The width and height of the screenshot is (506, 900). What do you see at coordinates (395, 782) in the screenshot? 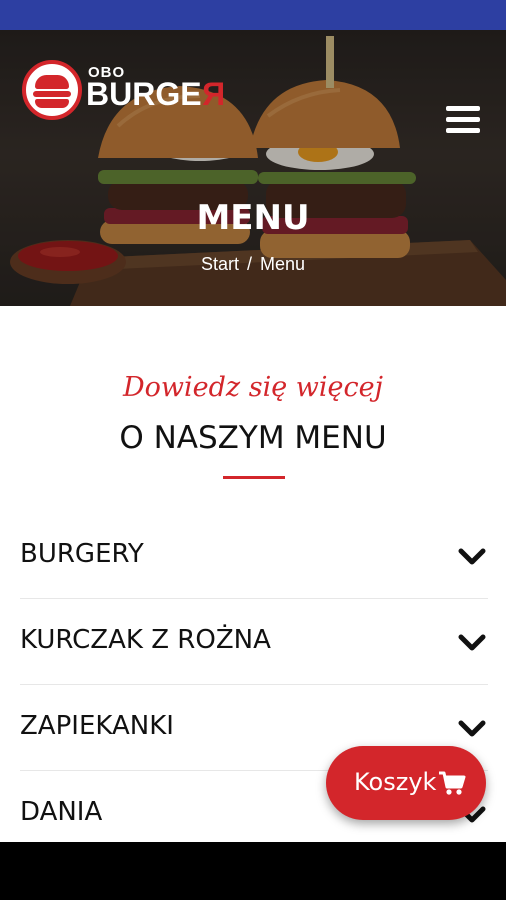
I see `cart-label: Koszyk` at bounding box center [395, 782].